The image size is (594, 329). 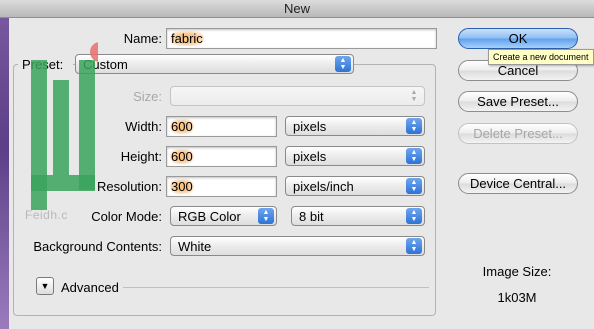 What do you see at coordinates (147, 96) in the screenshot?
I see `size-label: Size:` at bounding box center [147, 96].